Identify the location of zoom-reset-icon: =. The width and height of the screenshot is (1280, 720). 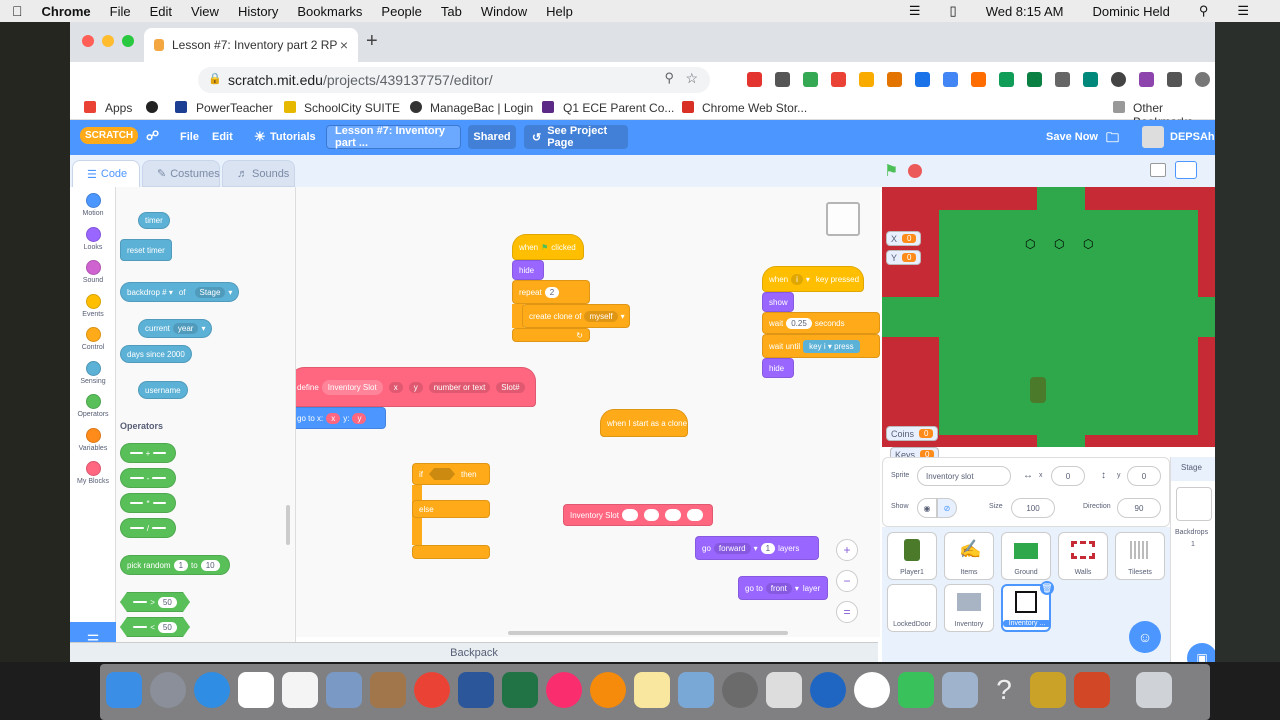
(847, 612).